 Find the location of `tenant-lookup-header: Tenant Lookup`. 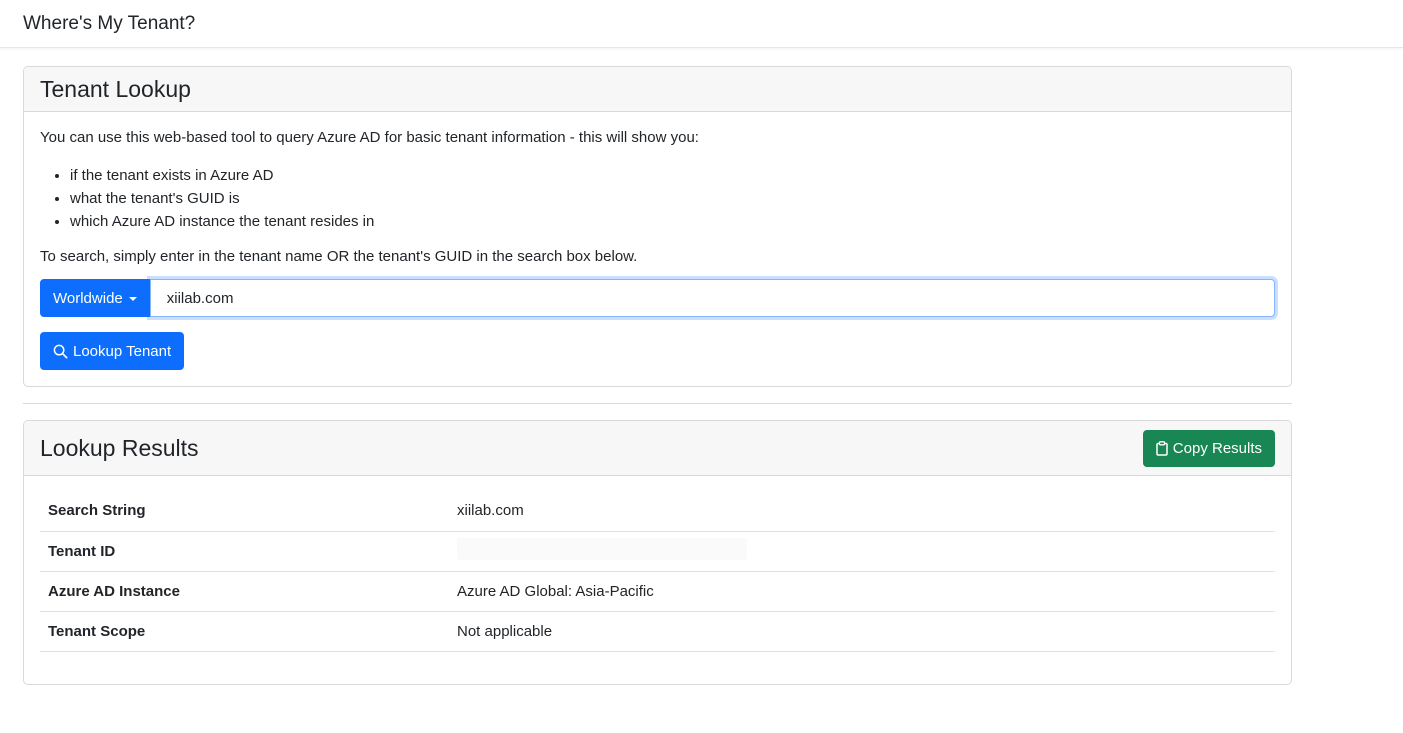

tenant-lookup-header: Tenant Lookup is located at coordinates (657, 89).